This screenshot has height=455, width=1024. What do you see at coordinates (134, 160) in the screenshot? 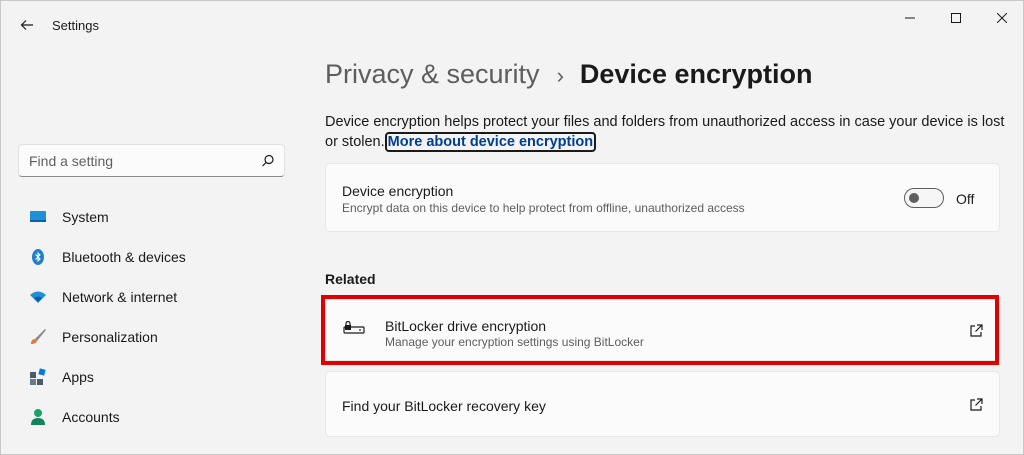
I see `search-input` at bounding box center [134, 160].